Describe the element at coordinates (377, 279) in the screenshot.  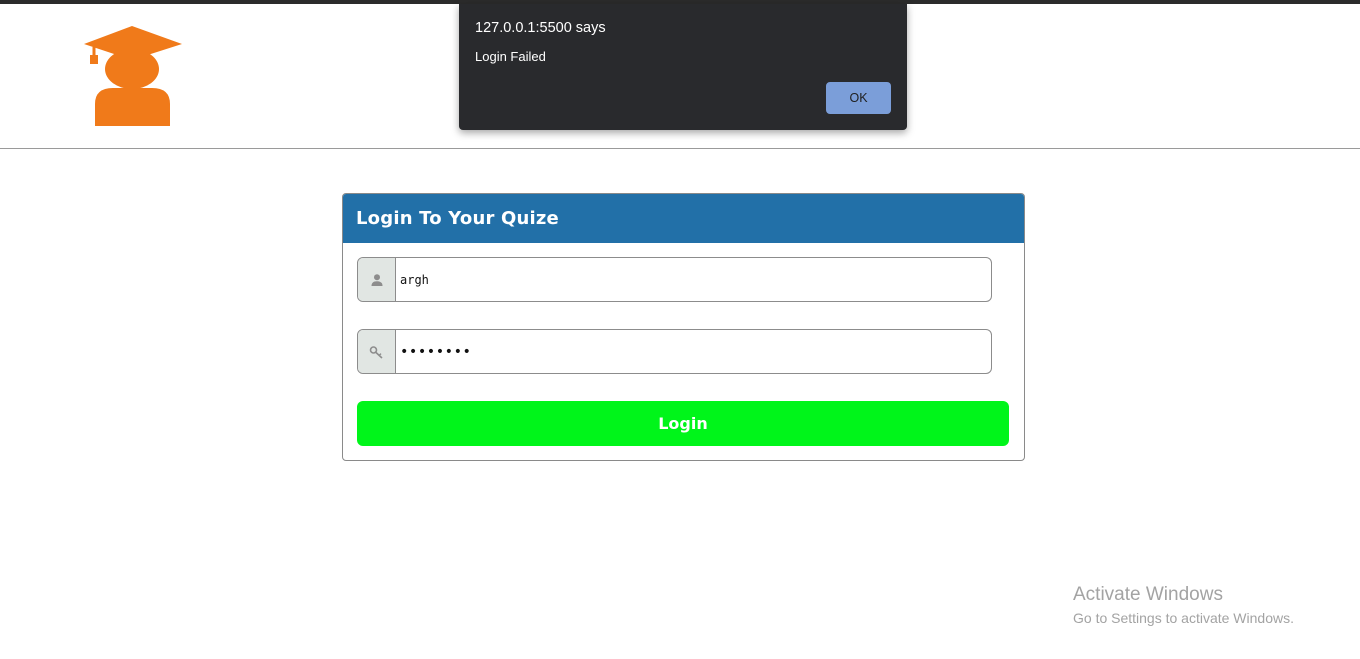
I see `user-icon` at that location.